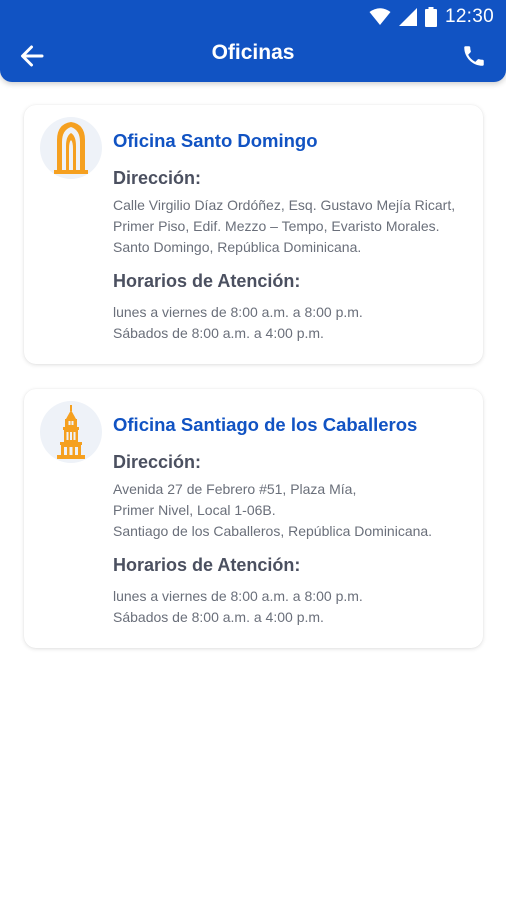 This screenshot has height=900, width=506. Describe the element at coordinates (265, 424) in the screenshot. I see `office-name: Oficina Santiago de los Caballeros` at that location.